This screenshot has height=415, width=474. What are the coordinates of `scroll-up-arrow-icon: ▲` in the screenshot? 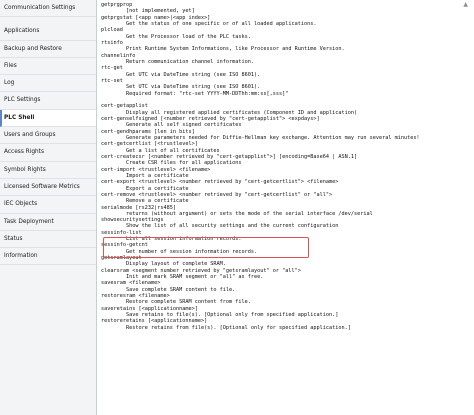 It's located at (465, 5).